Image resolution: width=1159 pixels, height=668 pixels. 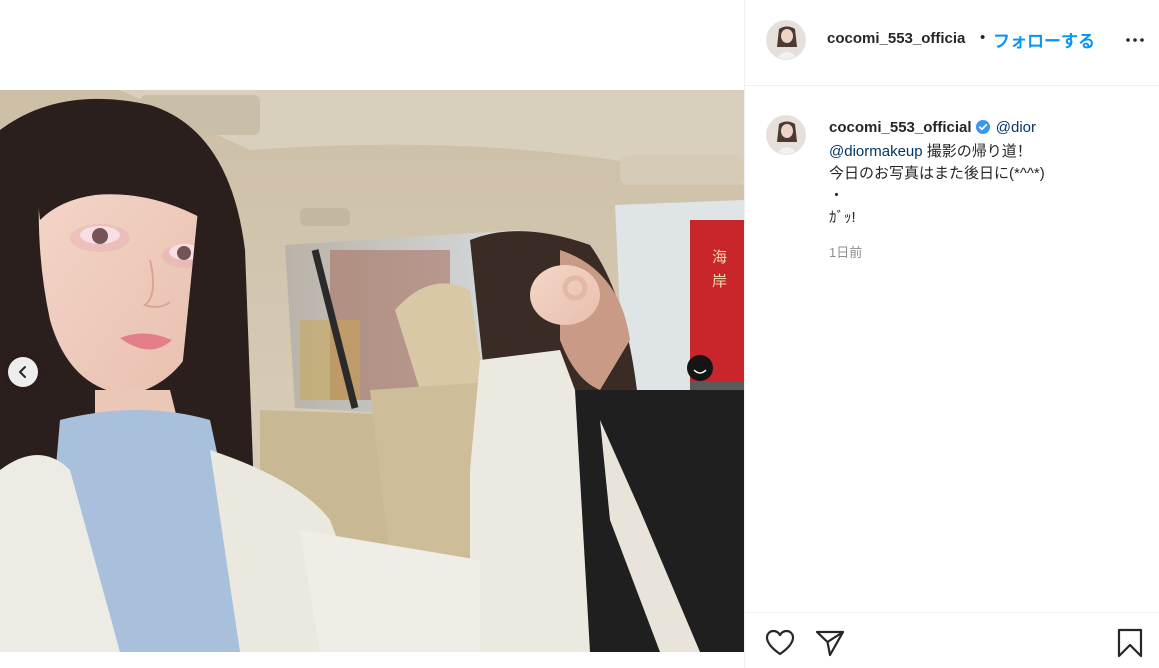 I want to click on heart-icon, so click(x=780, y=642).